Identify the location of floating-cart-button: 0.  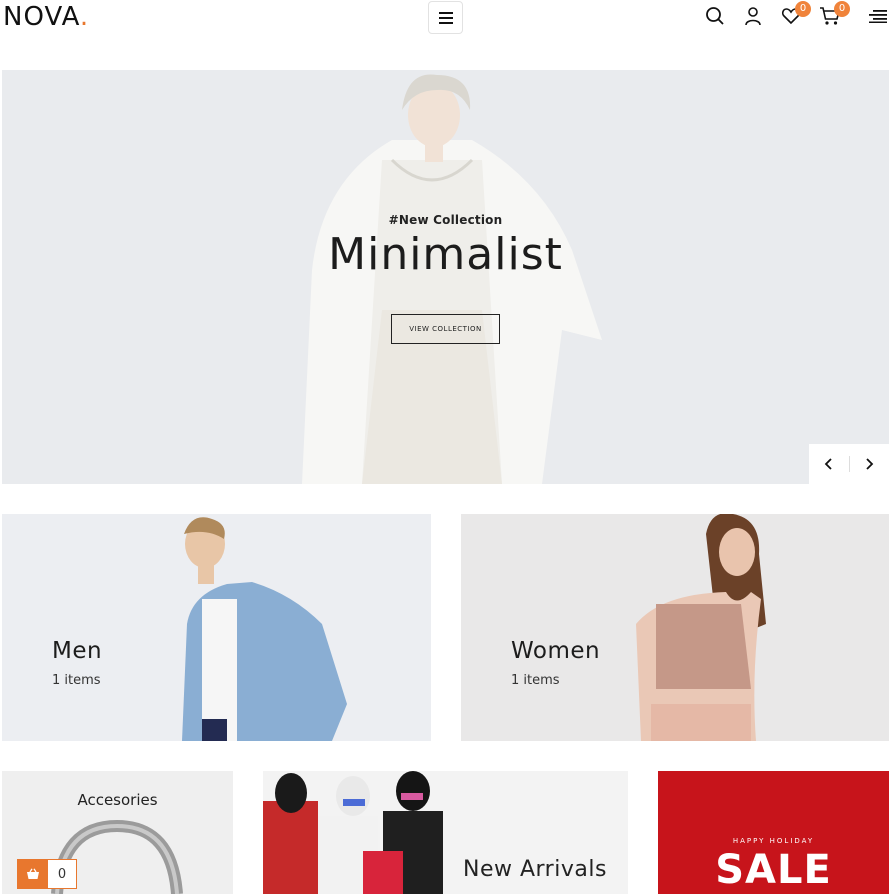
(47, 874).